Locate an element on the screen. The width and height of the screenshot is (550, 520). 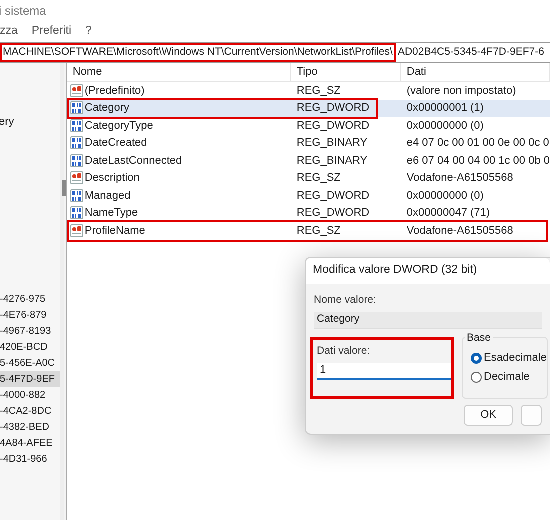
scrollbar is located at coordinates (62, 291).